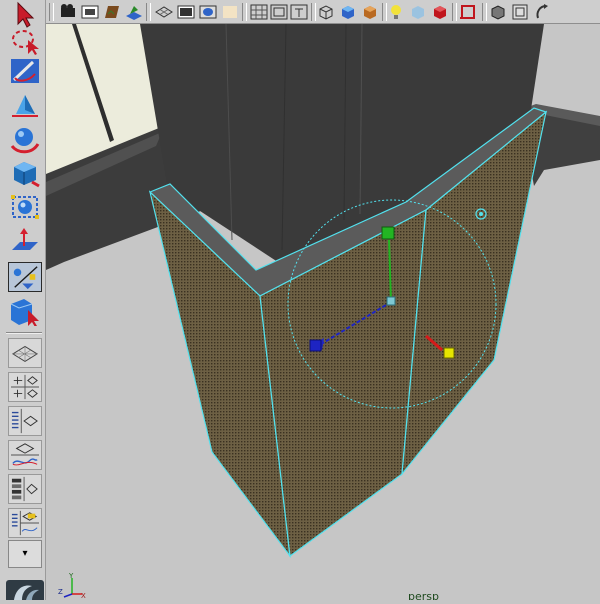 This screenshot has width=600, height=604. Describe the element at coordinates (440, 12) in the screenshot. I see `xray-icon` at that location.